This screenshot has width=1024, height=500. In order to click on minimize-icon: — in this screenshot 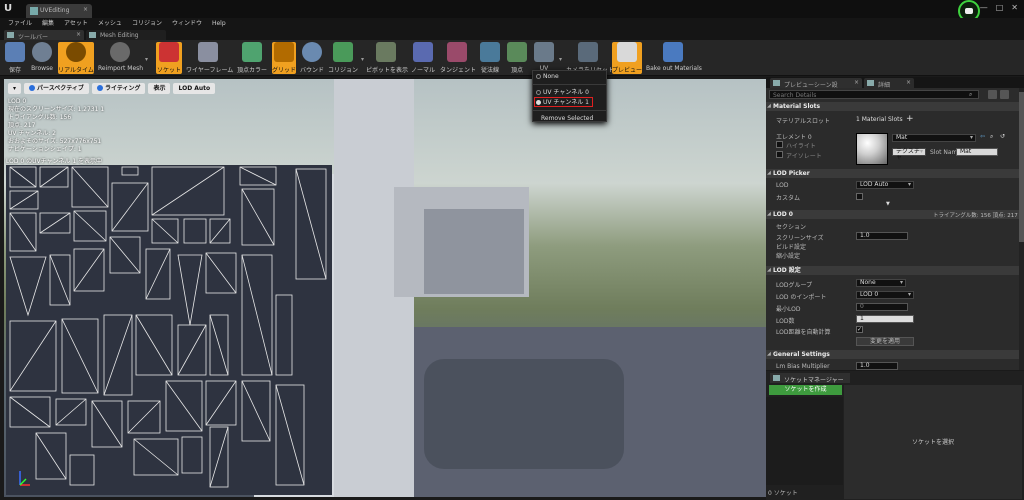, I will do `click(984, 7)`.